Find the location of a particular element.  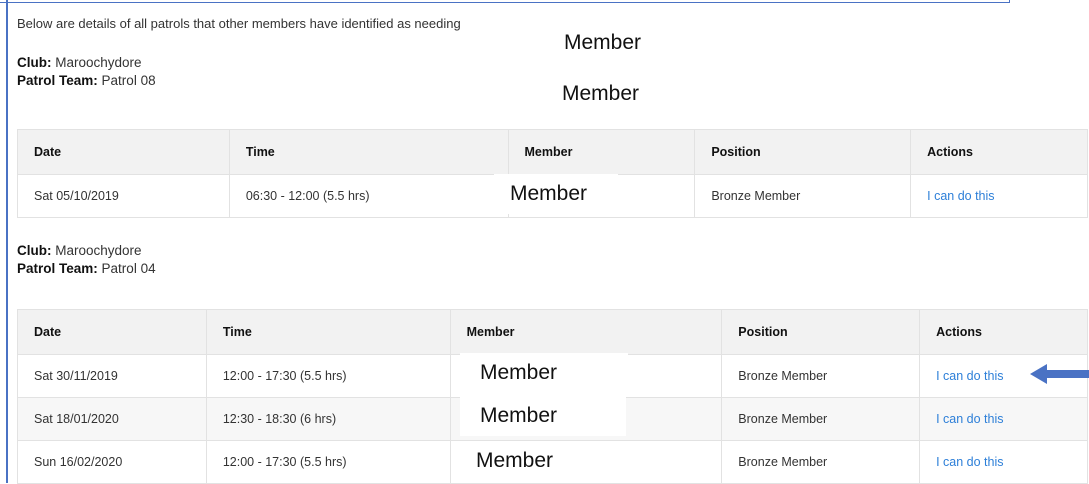

member-overlay-row-4: Member is located at coordinates (535, 461).